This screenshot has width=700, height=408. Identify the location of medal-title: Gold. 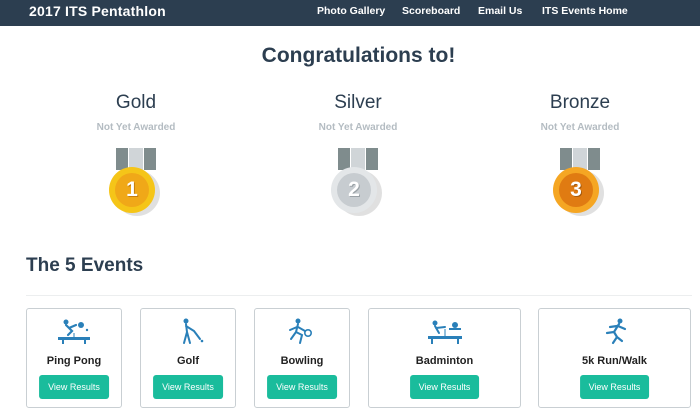
(136, 102).